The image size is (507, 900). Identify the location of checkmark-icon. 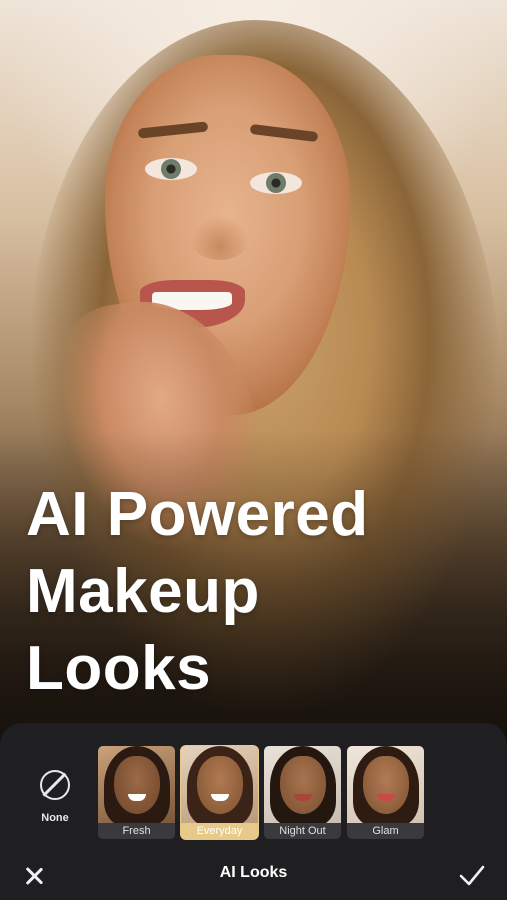
(472, 875).